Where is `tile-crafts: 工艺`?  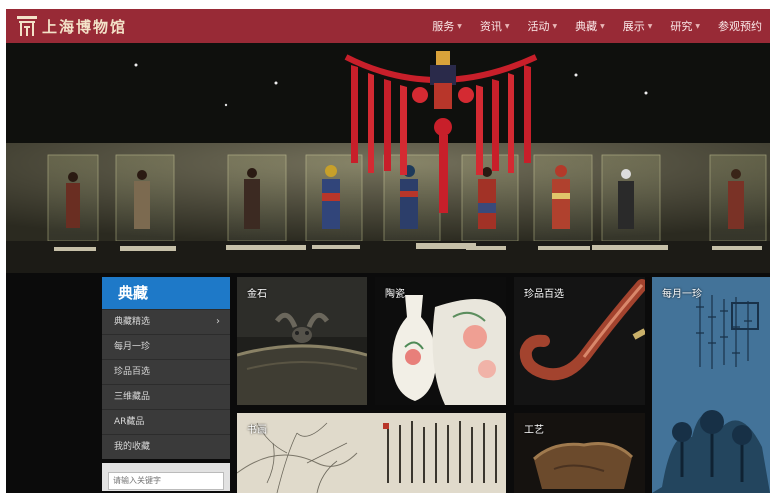
tile-crafts: 工艺 is located at coordinates (579, 453).